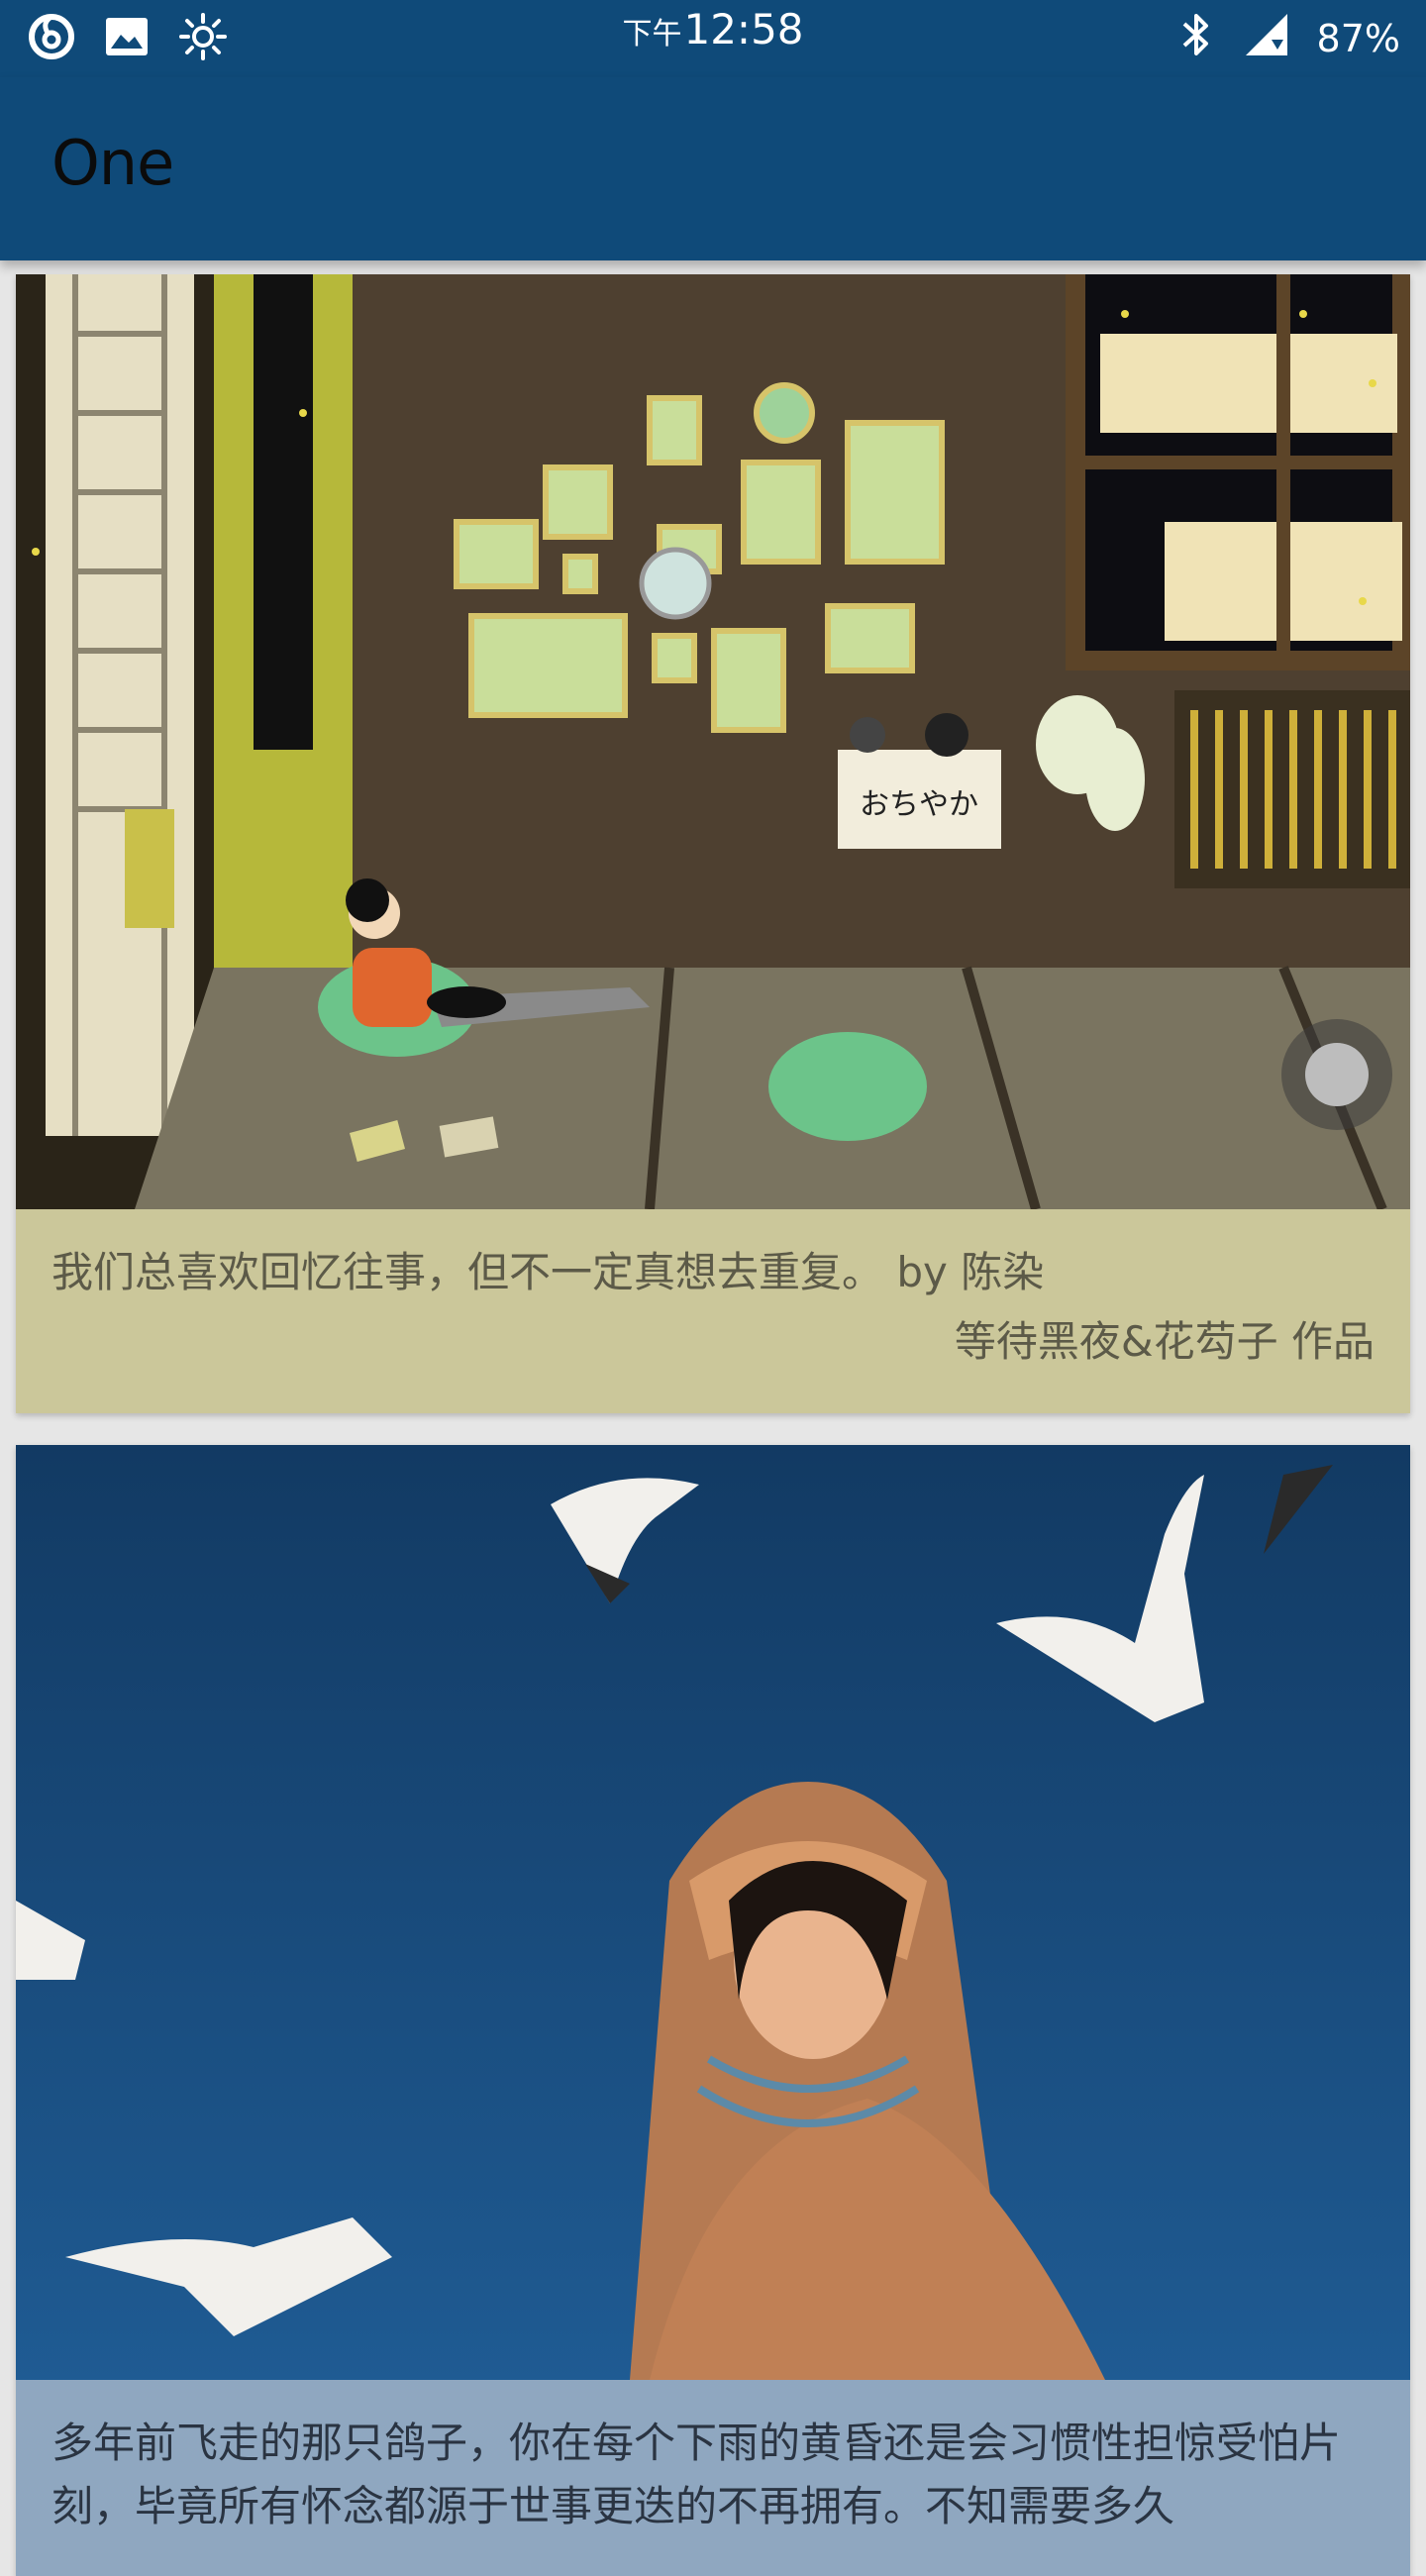 This screenshot has width=1426, height=2576. I want to click on floating-handle, so click(1336, 1074).